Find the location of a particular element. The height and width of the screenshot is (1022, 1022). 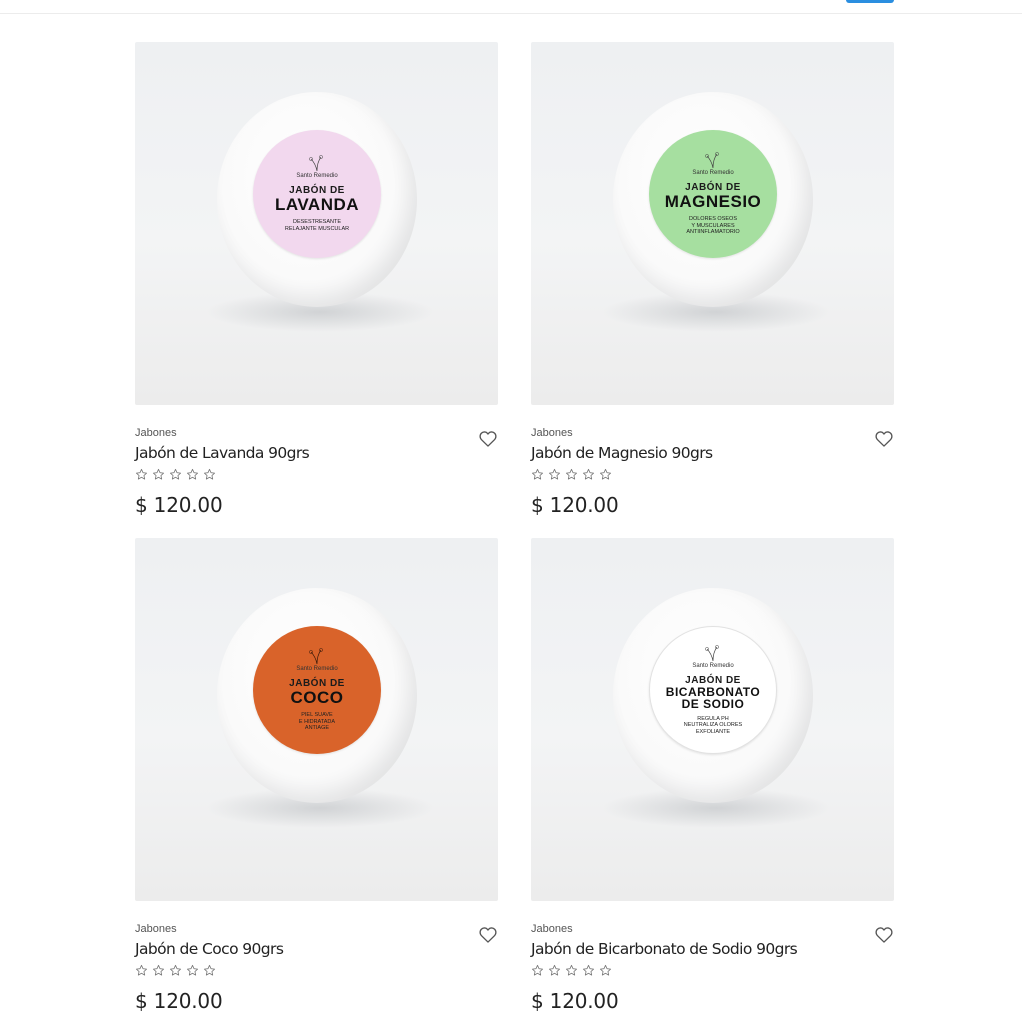

label-main-text: COCO is located at coordinates (317, 698).